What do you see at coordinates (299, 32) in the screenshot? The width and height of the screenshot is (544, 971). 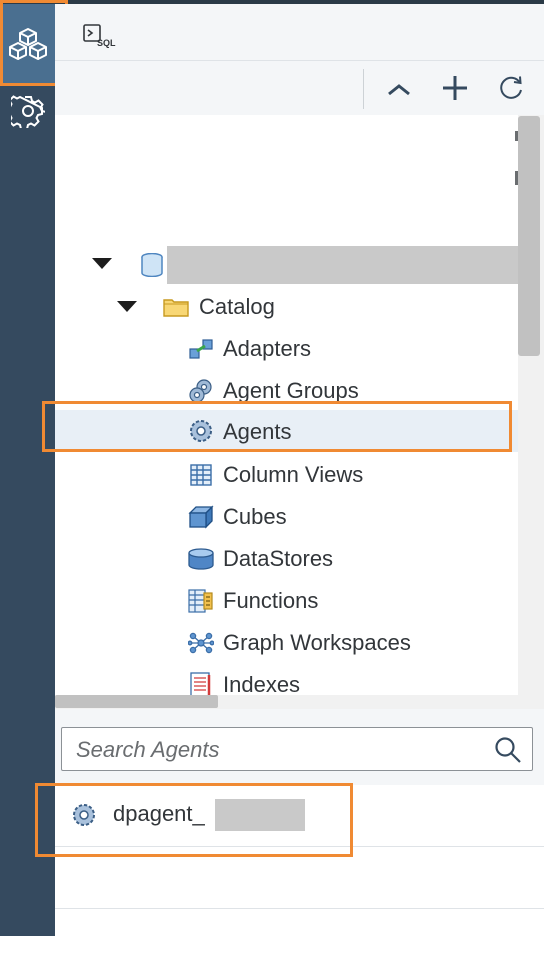 I see `header-bar: SQL` at bounding box center [299, 32].